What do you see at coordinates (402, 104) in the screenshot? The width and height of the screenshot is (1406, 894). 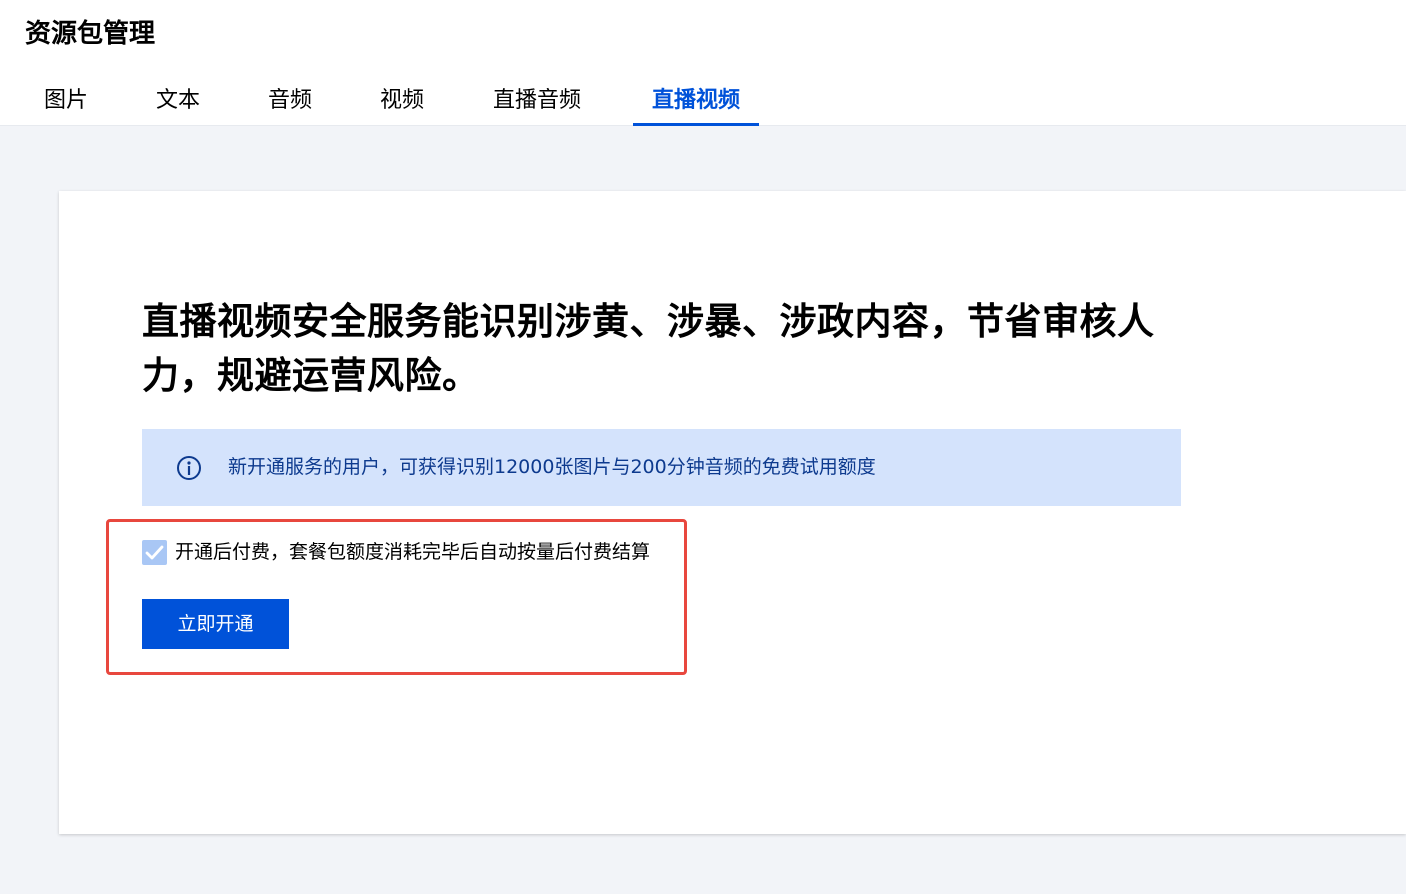 I see `tab-video: 视频` at bounding box center [402, 104].